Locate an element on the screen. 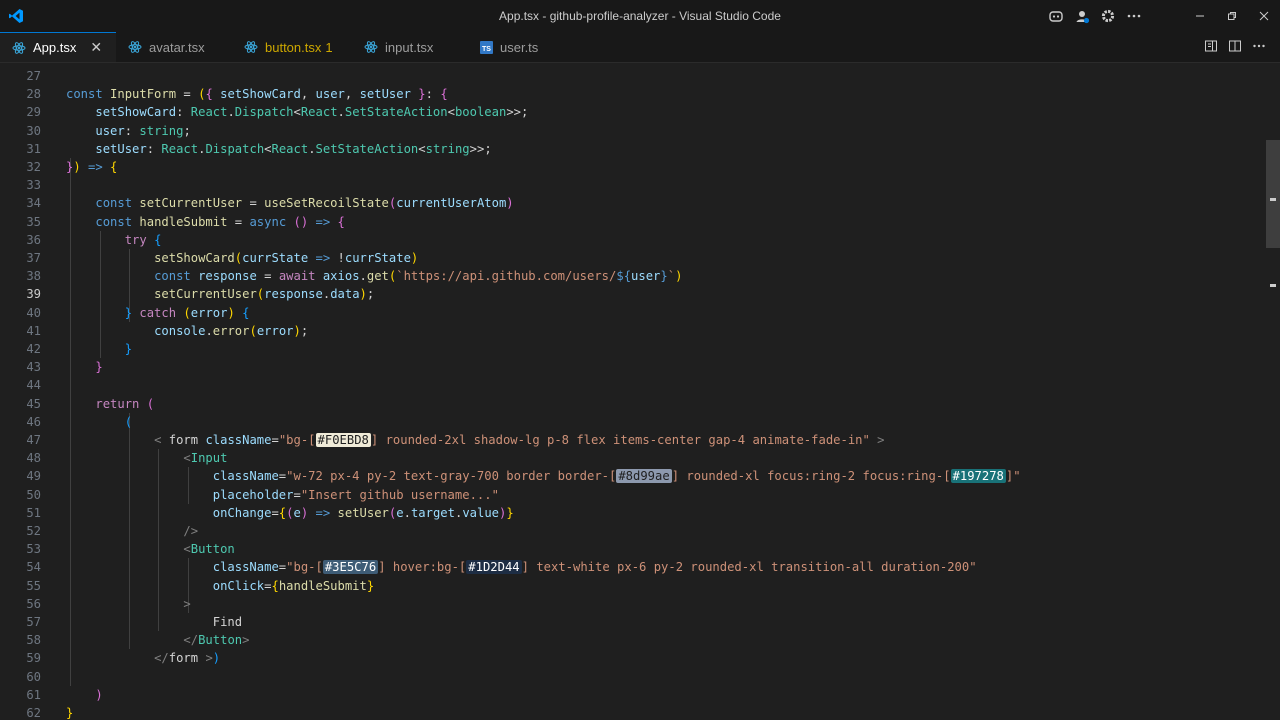  code-token: /> is located at coordinates (191, 531).